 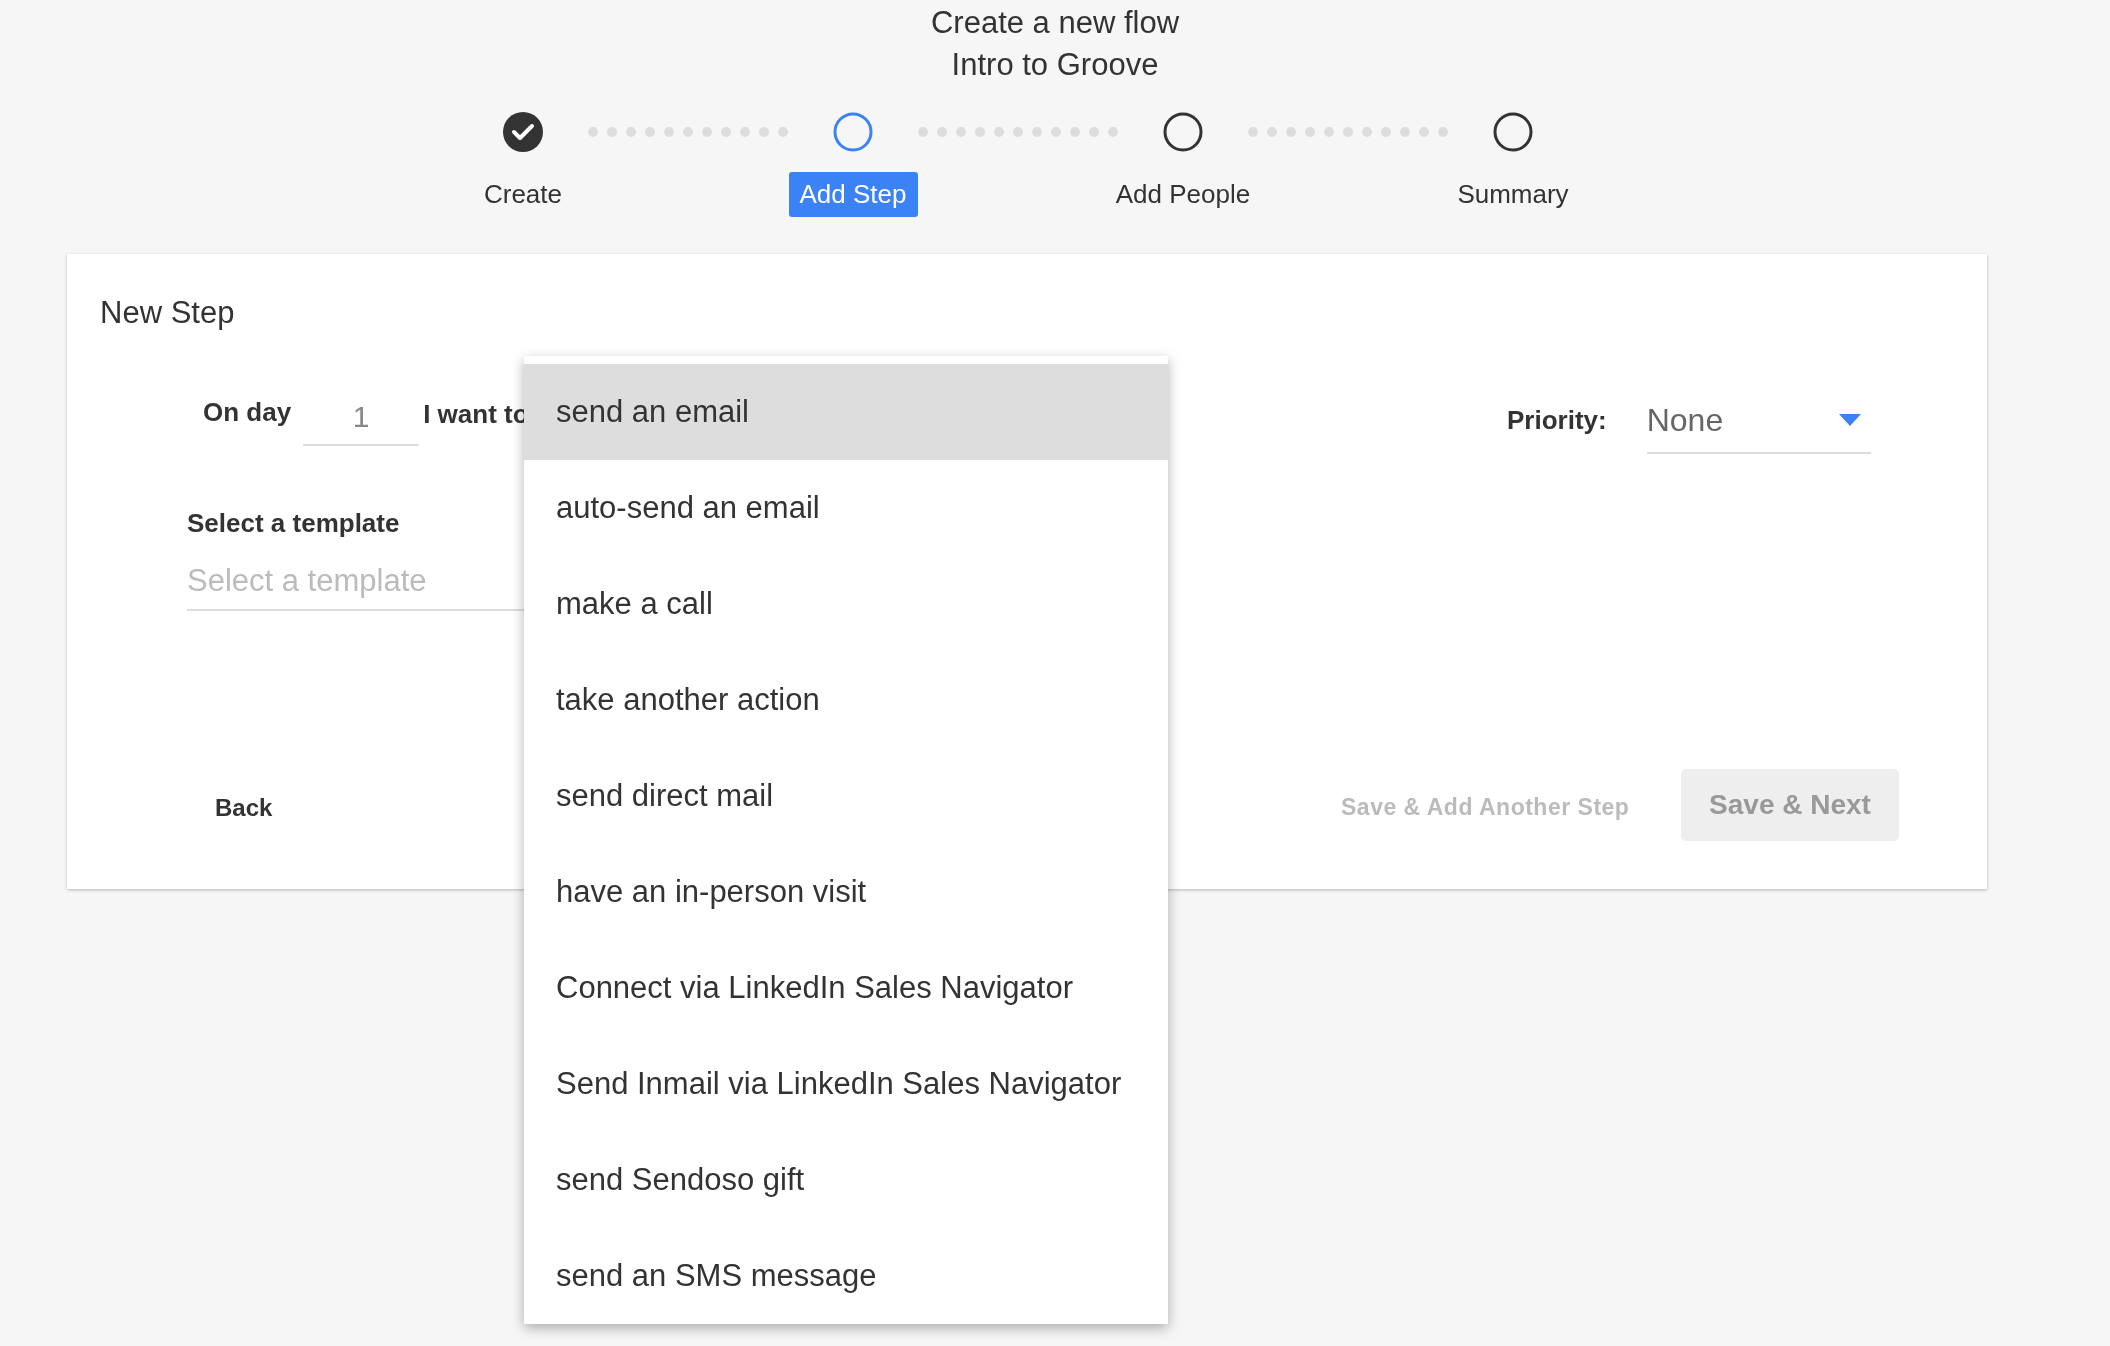 I want to click on flow-name: Intro to Groove, so click(x=1055, y=65).